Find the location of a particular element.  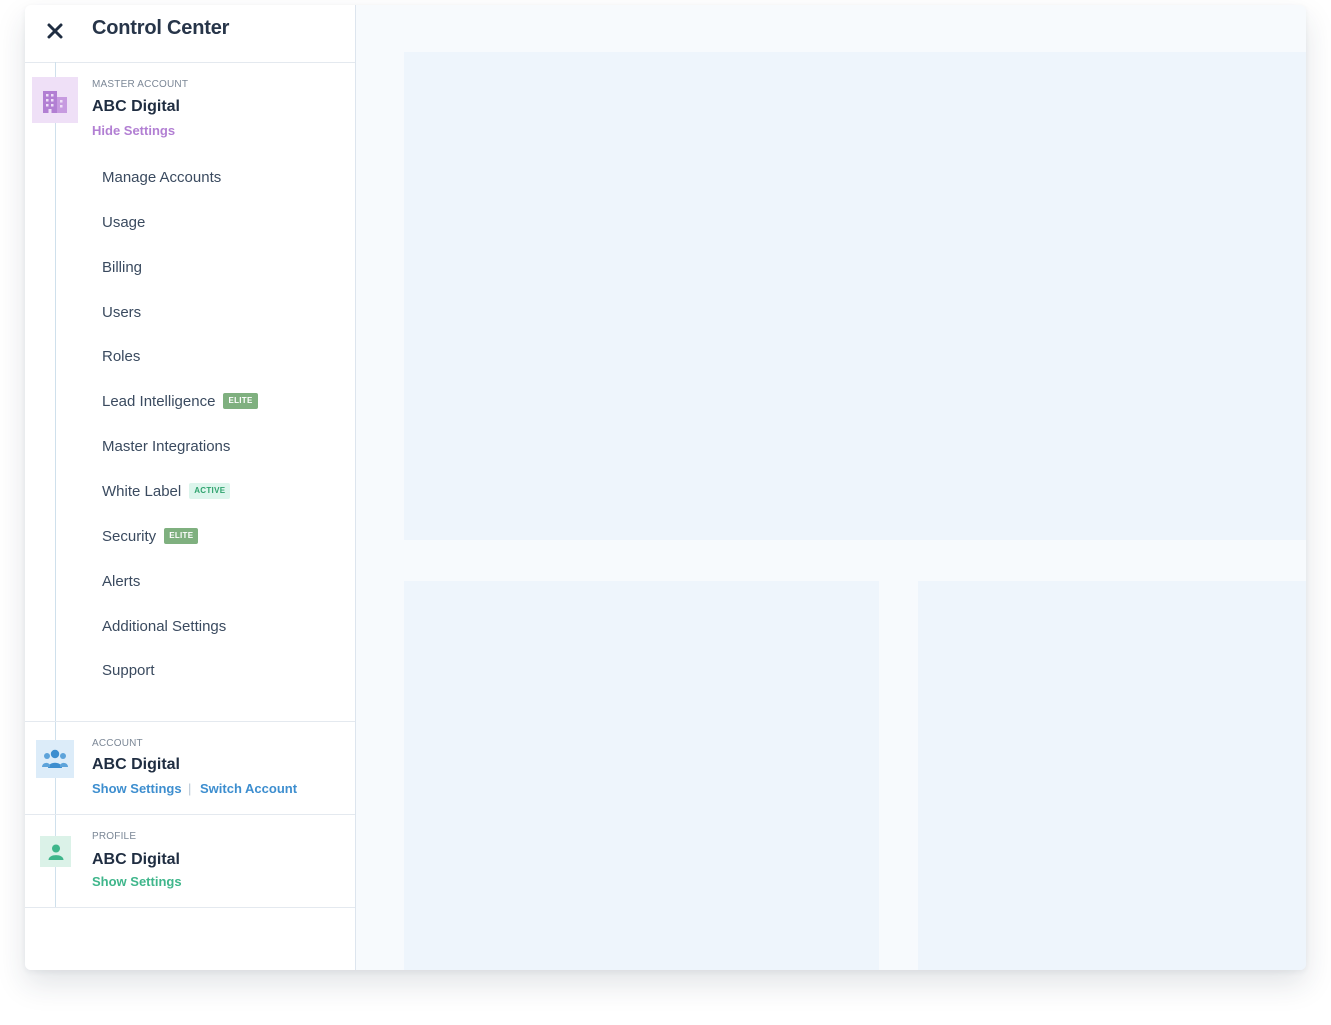

account-show-settings-link: Show Settings is located at coordinates (137, 788).